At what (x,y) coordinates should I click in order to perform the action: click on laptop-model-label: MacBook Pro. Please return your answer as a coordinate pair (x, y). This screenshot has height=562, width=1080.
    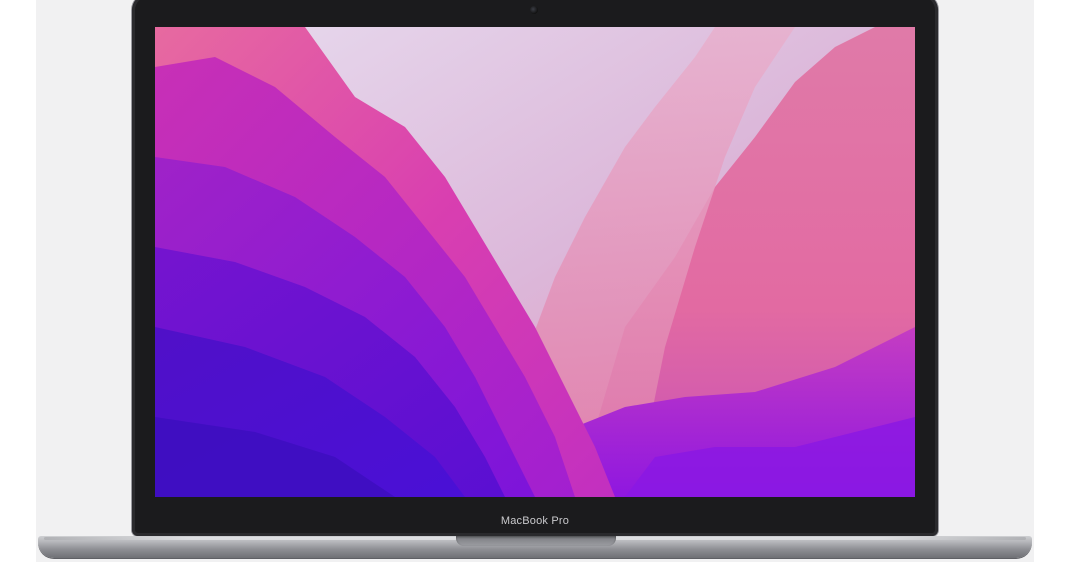
    Looking at the image, I should click on (535, 521).